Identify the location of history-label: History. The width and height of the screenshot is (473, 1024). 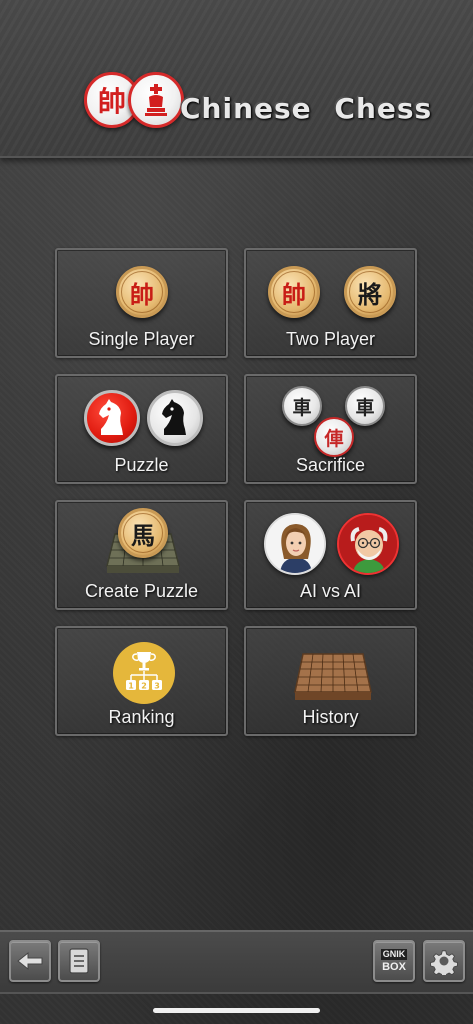
(330, 717).